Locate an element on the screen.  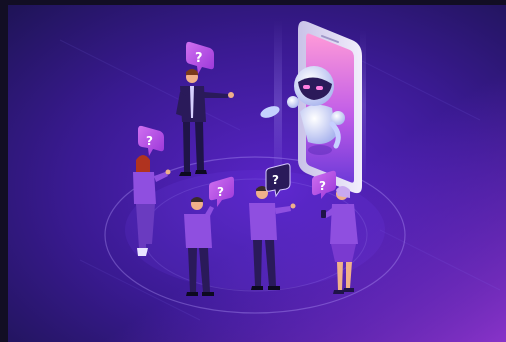
left-dark-edge is located at coordinates (4, 171).